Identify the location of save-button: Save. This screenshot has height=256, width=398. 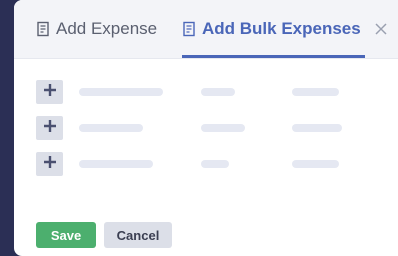
(66, 235).